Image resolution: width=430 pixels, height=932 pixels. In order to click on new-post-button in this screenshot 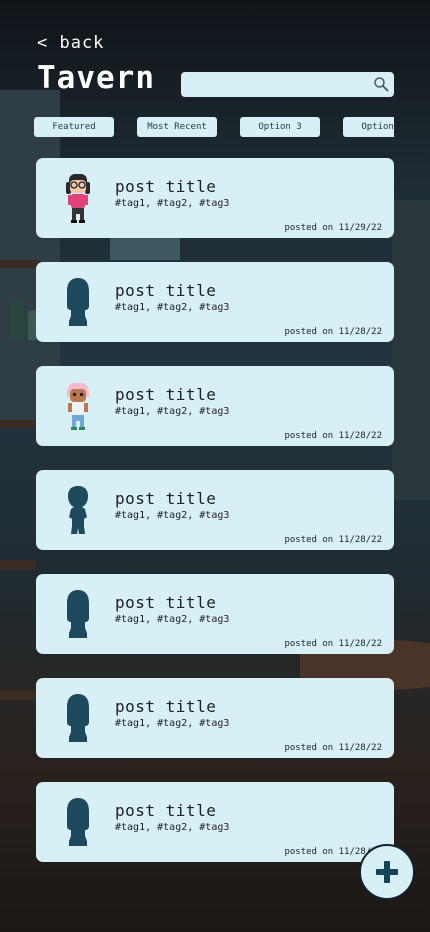, I will do `click(387, 872)`.